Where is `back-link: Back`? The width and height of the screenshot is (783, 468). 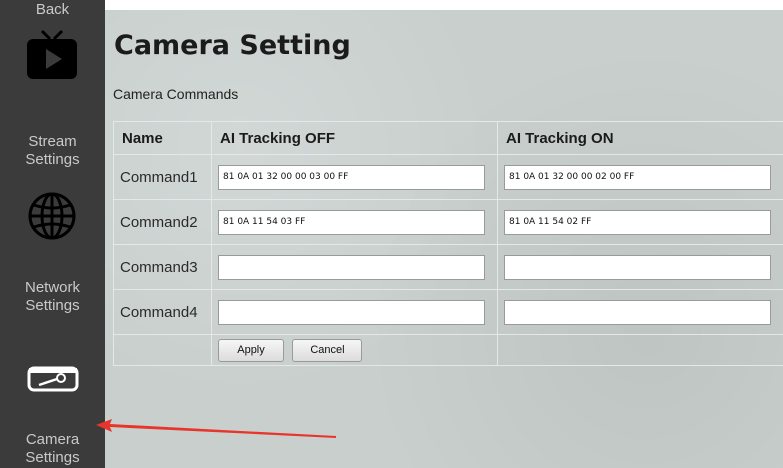 back-link: Back is located at coordinates (52, 9).